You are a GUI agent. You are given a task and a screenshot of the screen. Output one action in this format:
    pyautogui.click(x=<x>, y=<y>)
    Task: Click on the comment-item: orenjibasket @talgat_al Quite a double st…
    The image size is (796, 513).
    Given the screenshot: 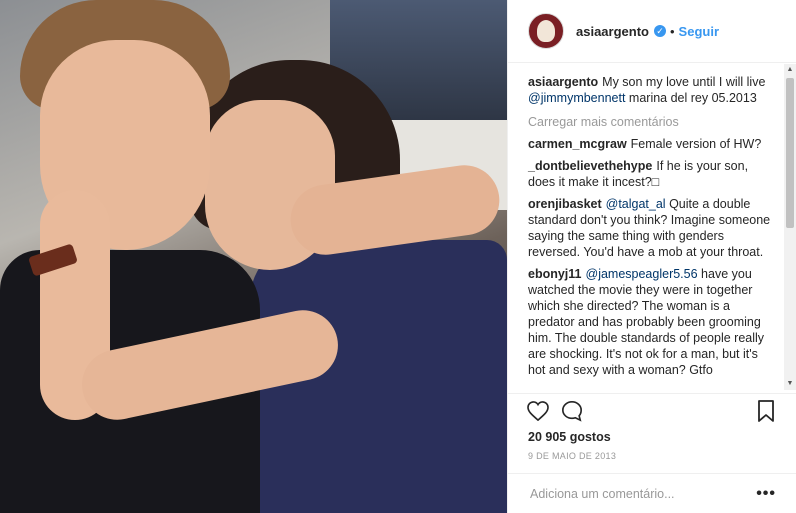 What is the action you would take?
    pyautogui.click(x=656, y=228)
    